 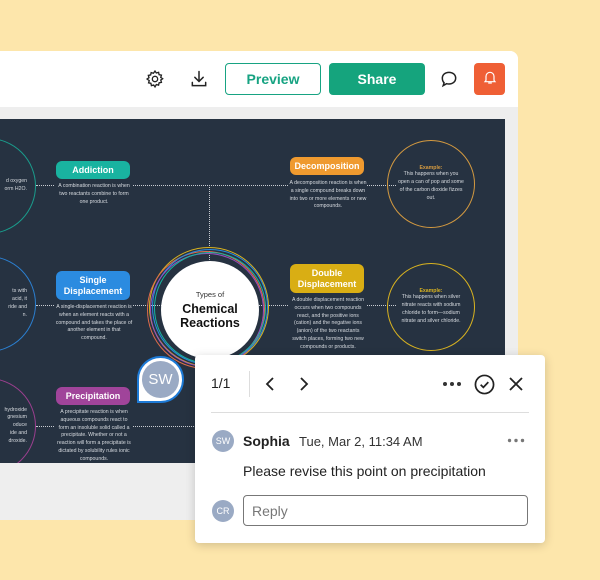 I want to click on reply-input, so click(x=385, y=510).